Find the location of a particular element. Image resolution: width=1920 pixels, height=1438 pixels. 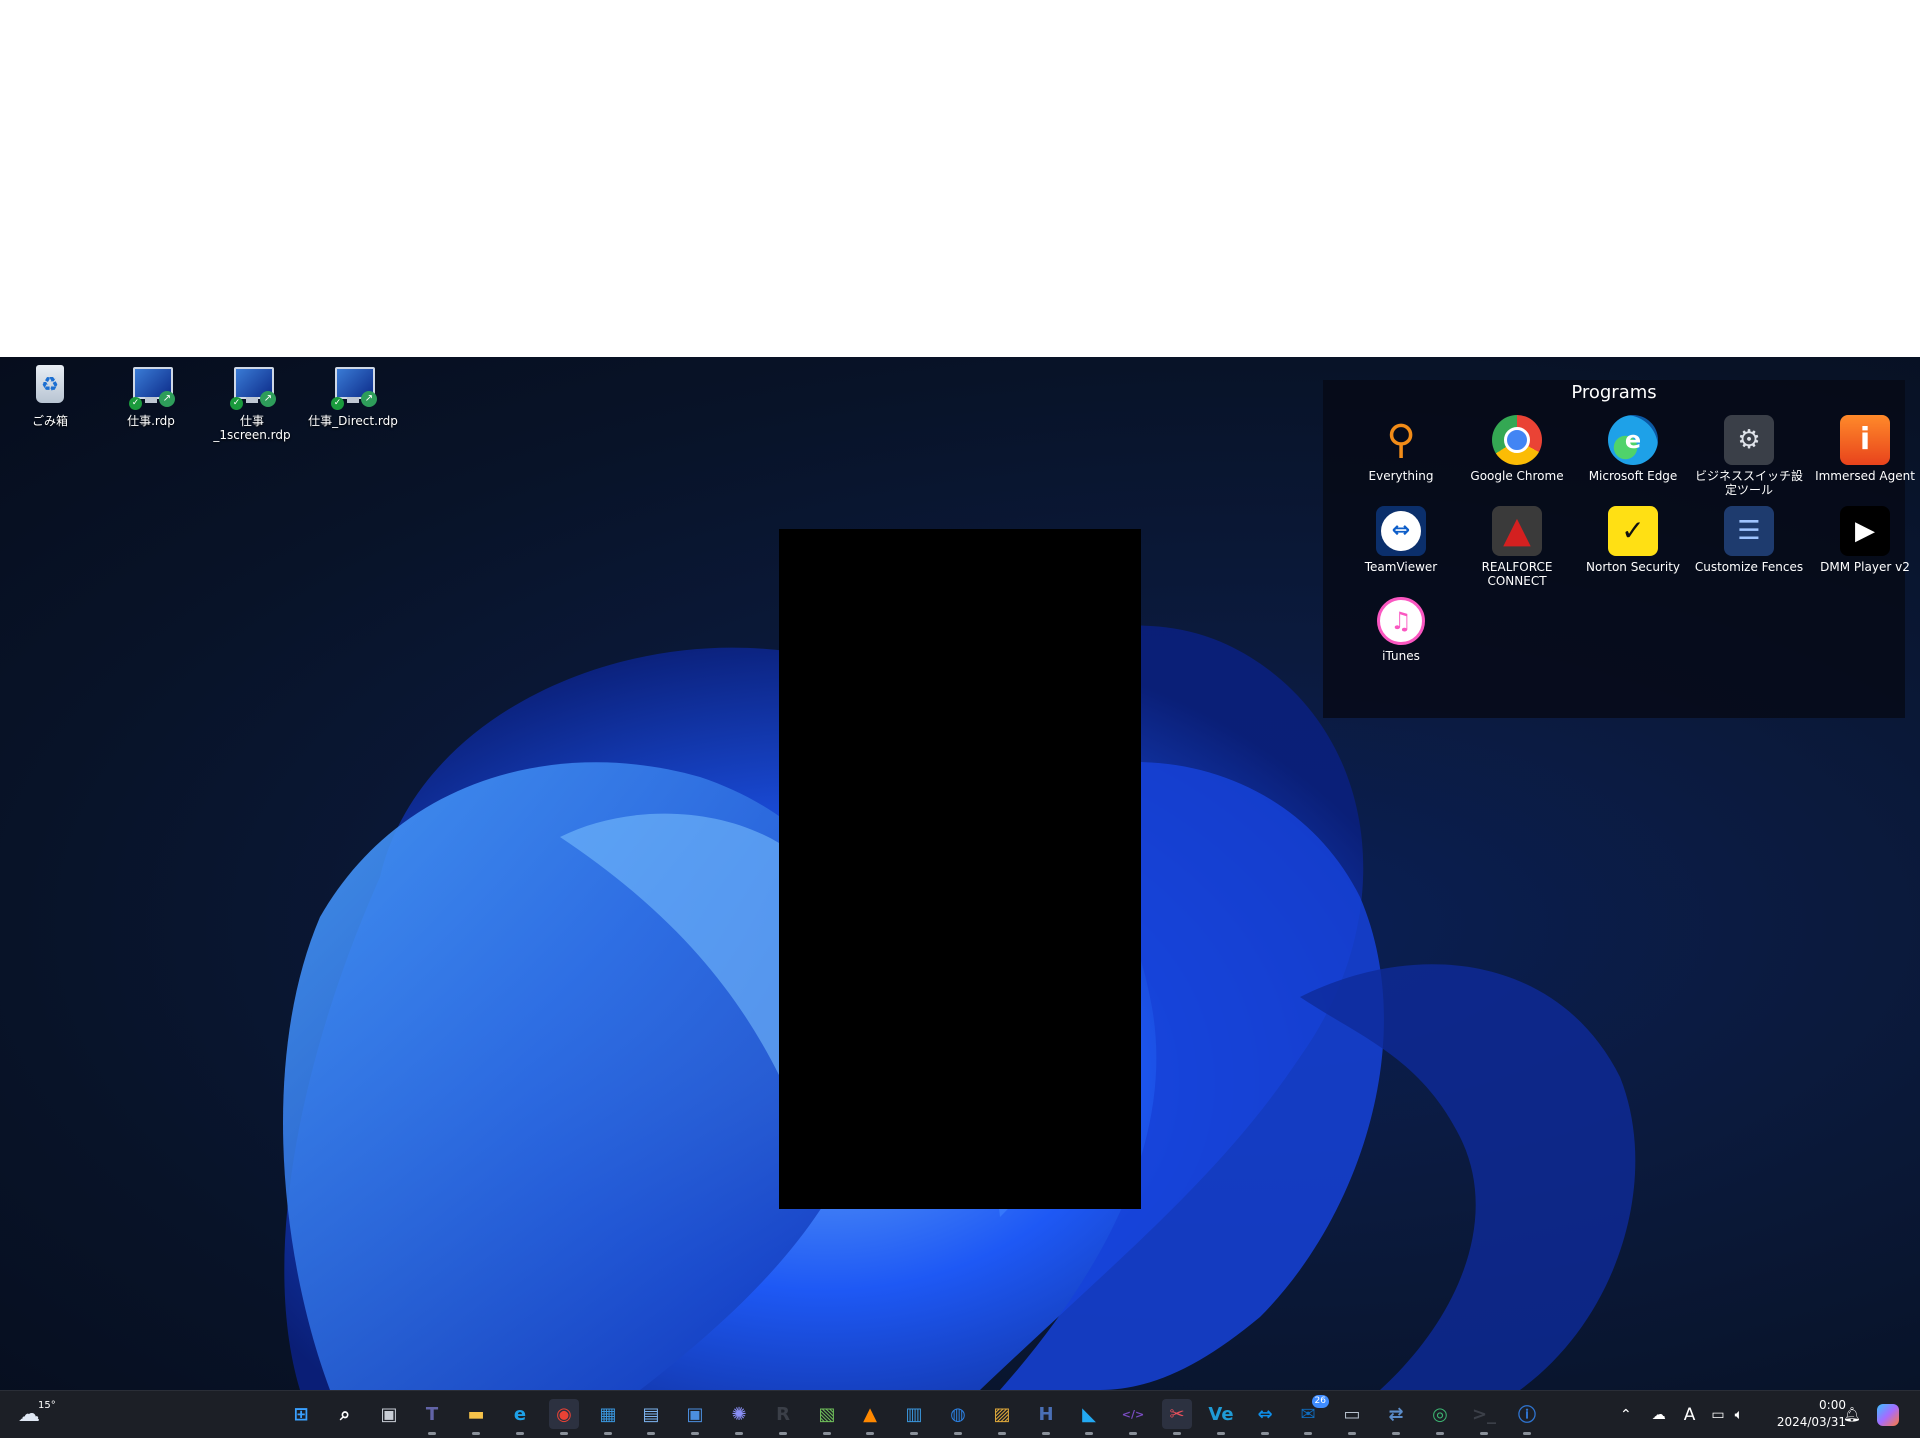

recycle-bin-icon: ♻ is located at coordinates (50, 387).